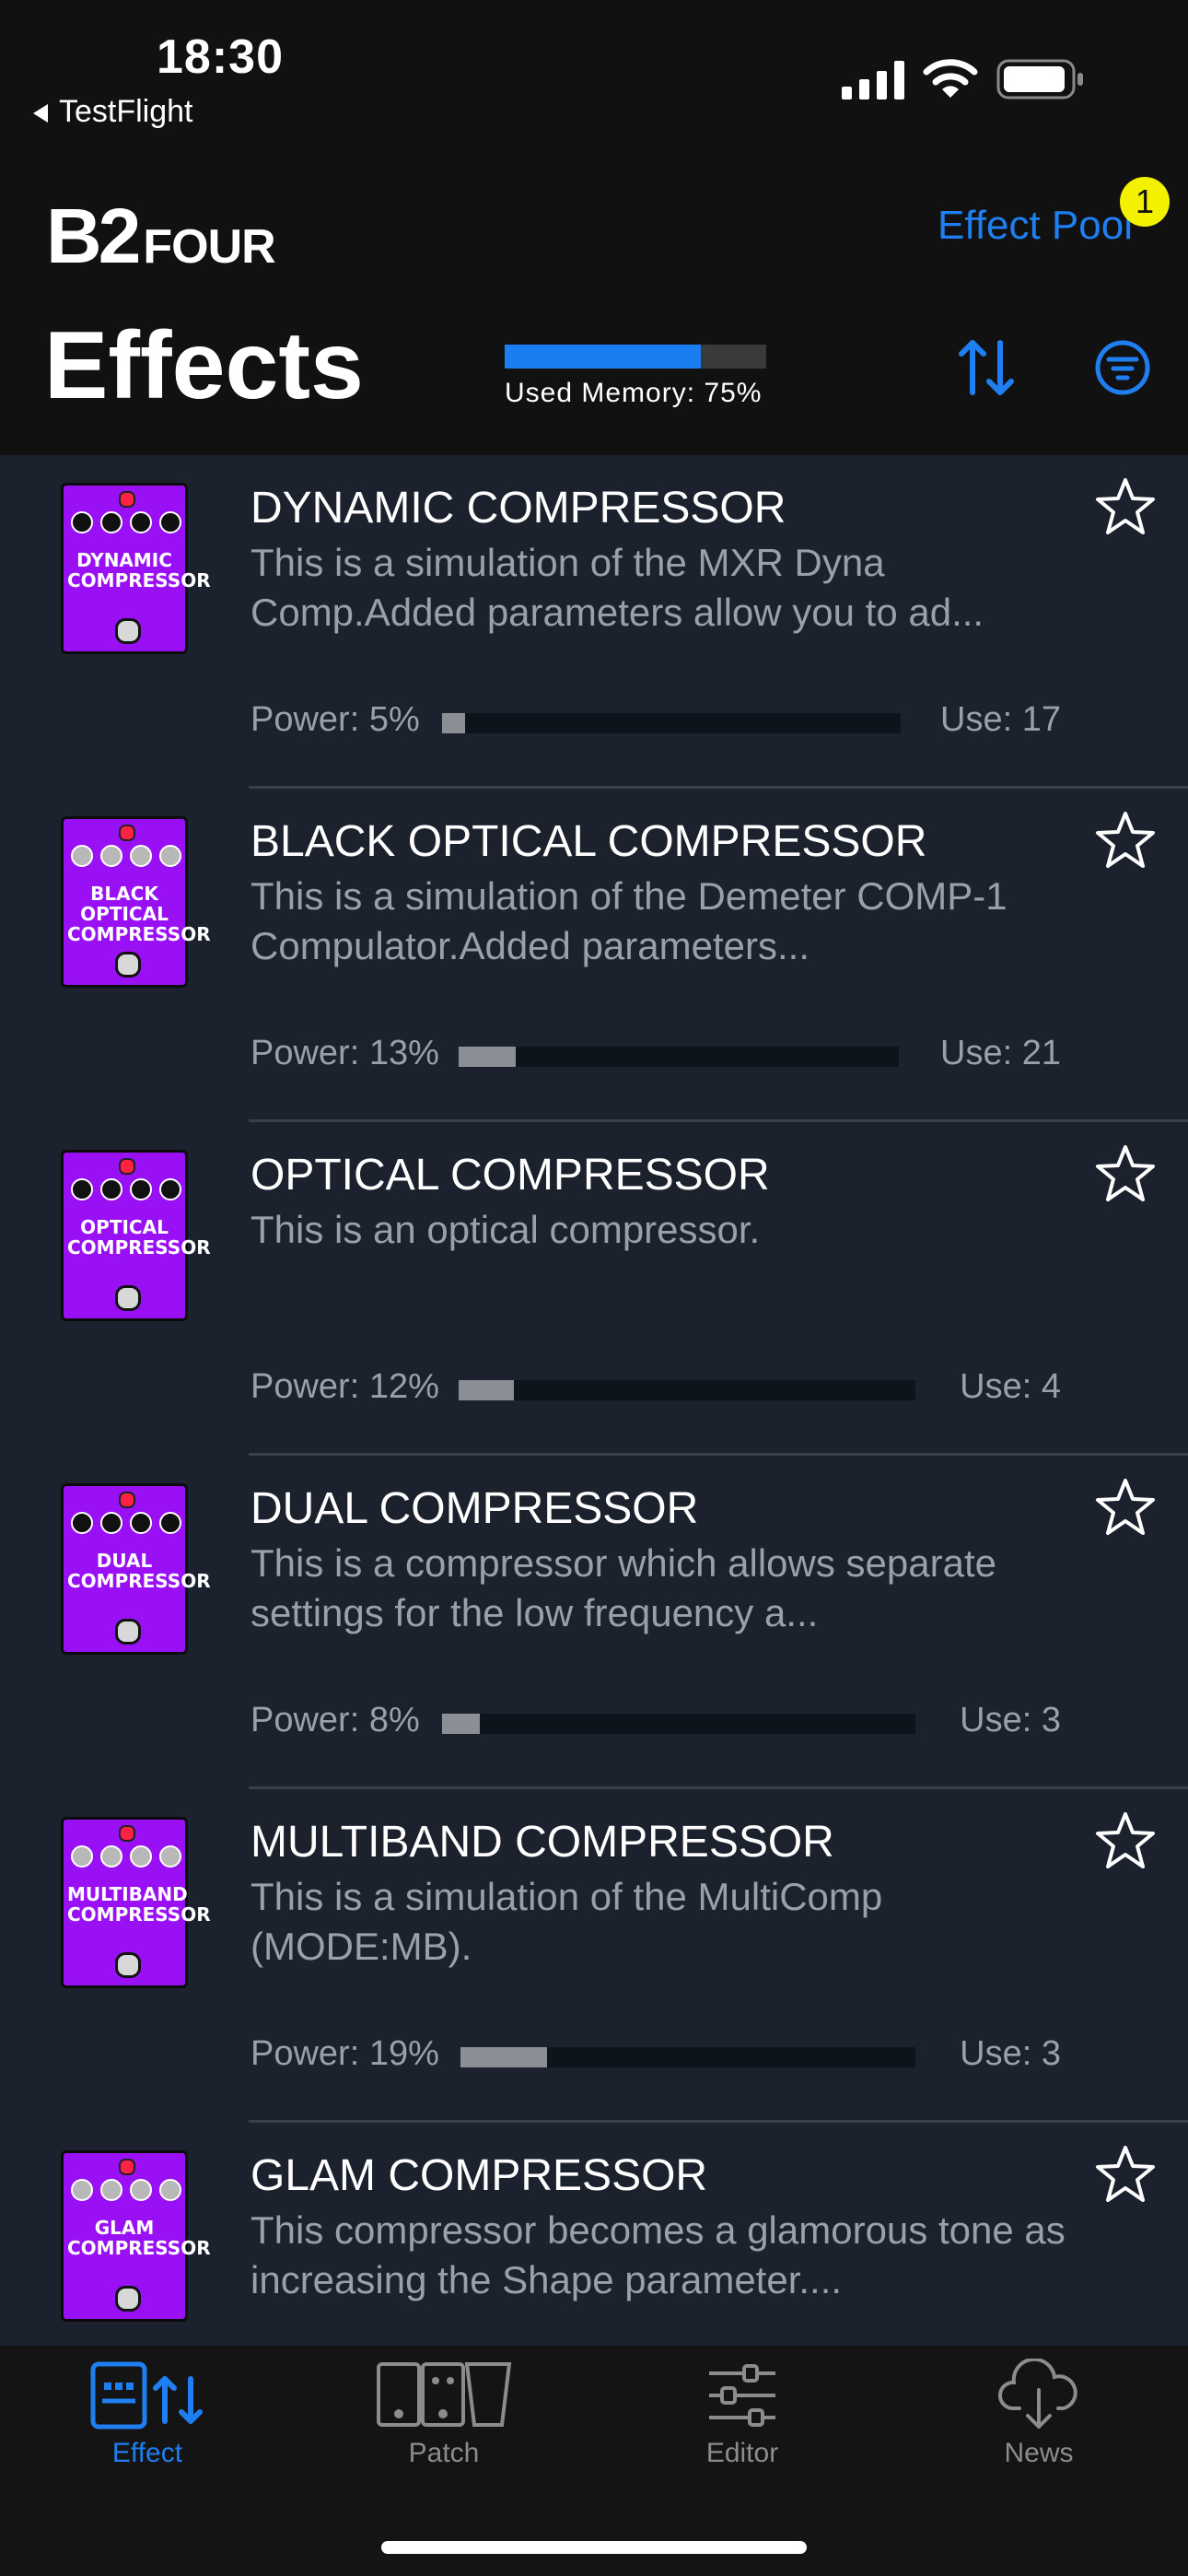 The width and height of the screenshot is (1188, 2576). What do you see at coordinates (603, 357) in the screenshot?
I see `memory-bar-fill` at bounding box center [603, 357].